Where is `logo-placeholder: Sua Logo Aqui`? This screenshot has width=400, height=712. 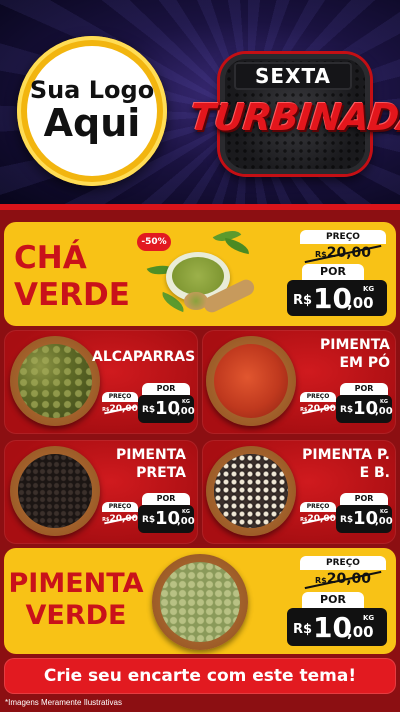
logo-placeholder: Sua Logo Aqui is located at coordinates (92, 111).